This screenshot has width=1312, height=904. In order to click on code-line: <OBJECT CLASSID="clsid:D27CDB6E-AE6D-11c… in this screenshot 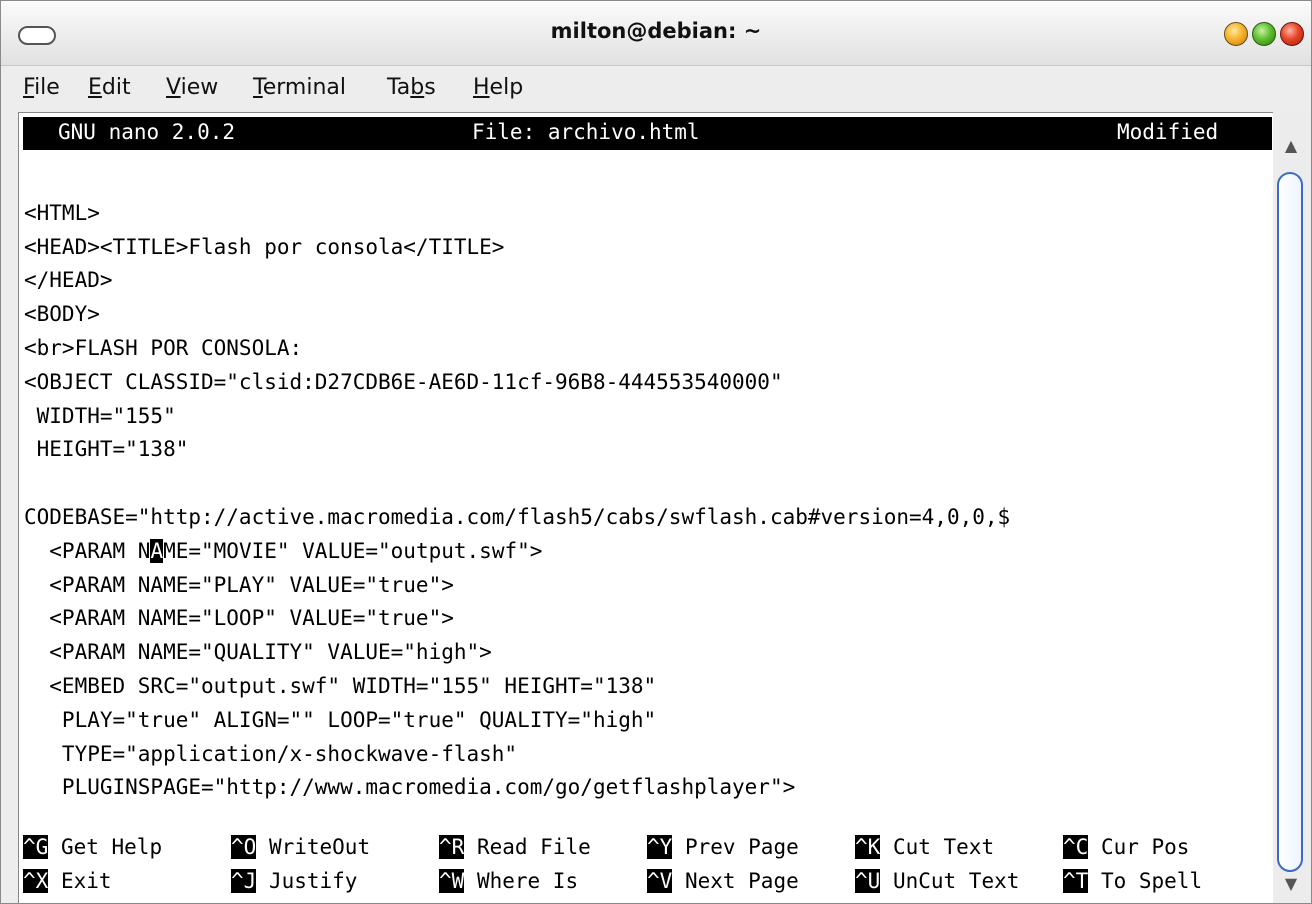, I will do `click(403, 381)`.